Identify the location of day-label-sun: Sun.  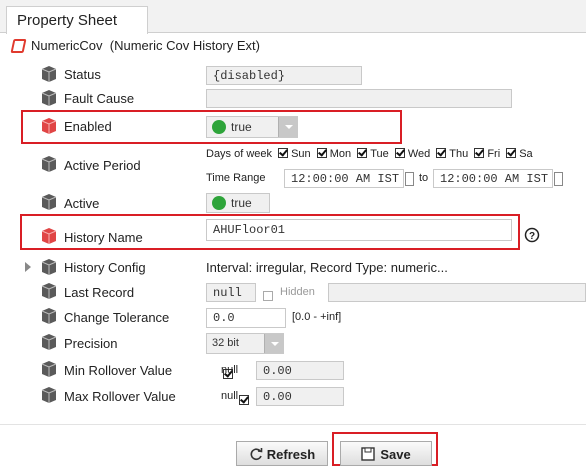
(301, 154).